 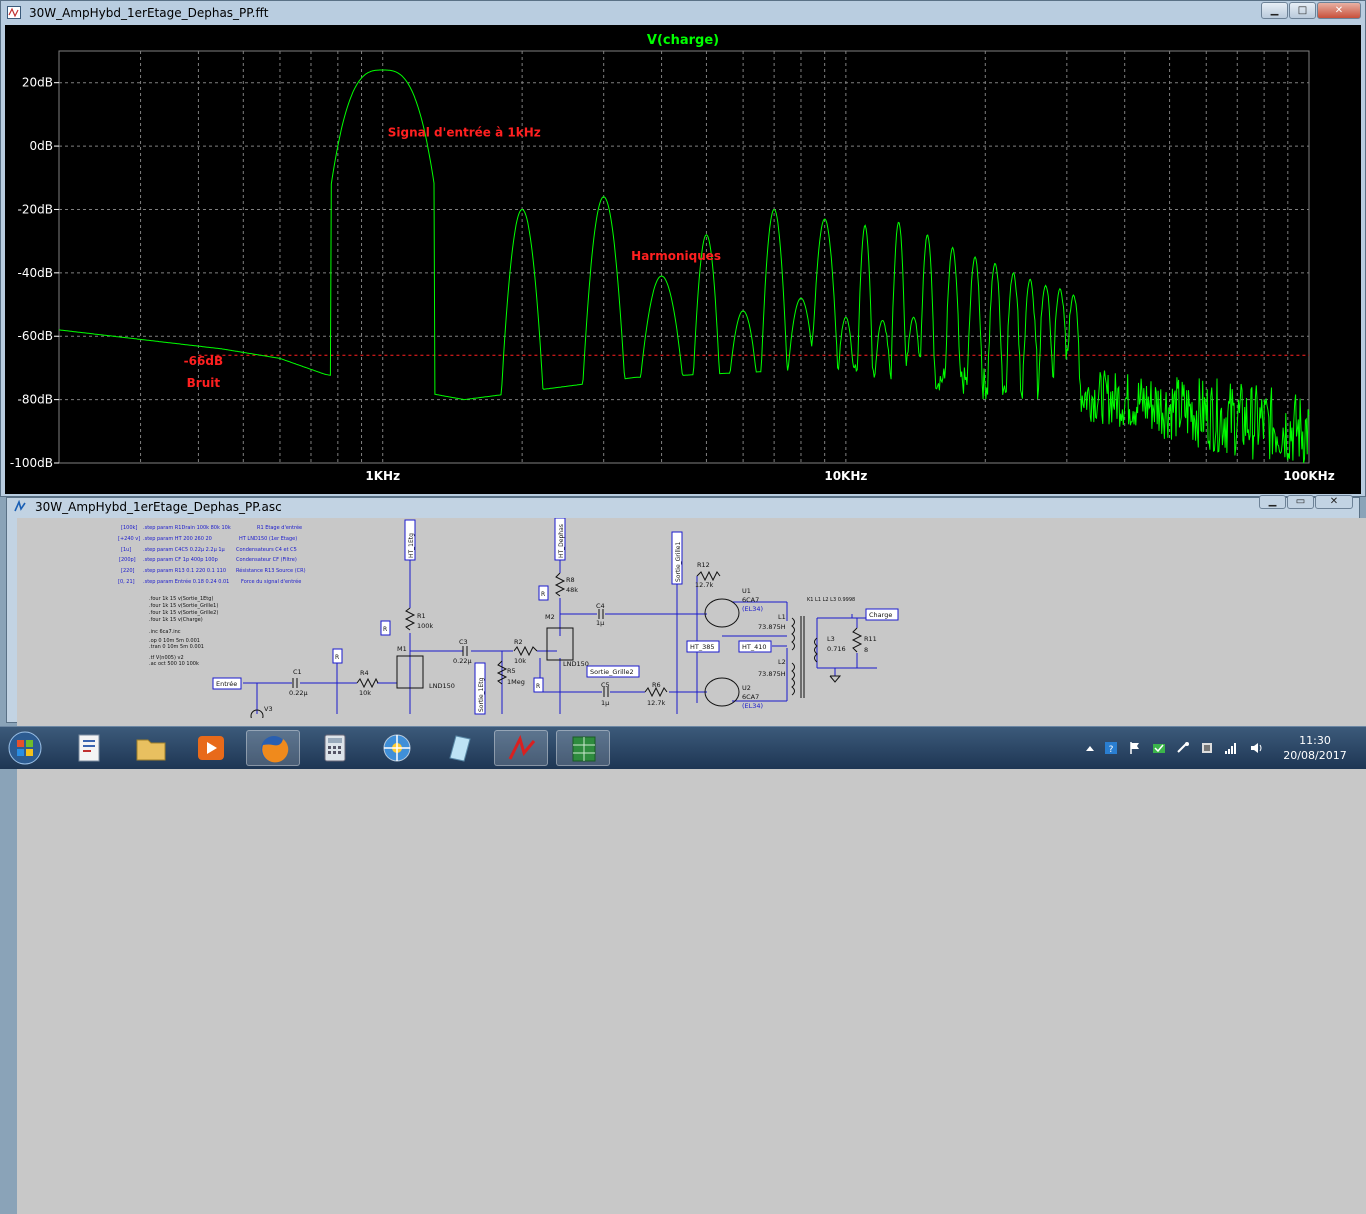 What do you see at coordinates (752, 706) in the screenshot?
I see `u2-alt: (EL34)` at bounding box center [752, 706].